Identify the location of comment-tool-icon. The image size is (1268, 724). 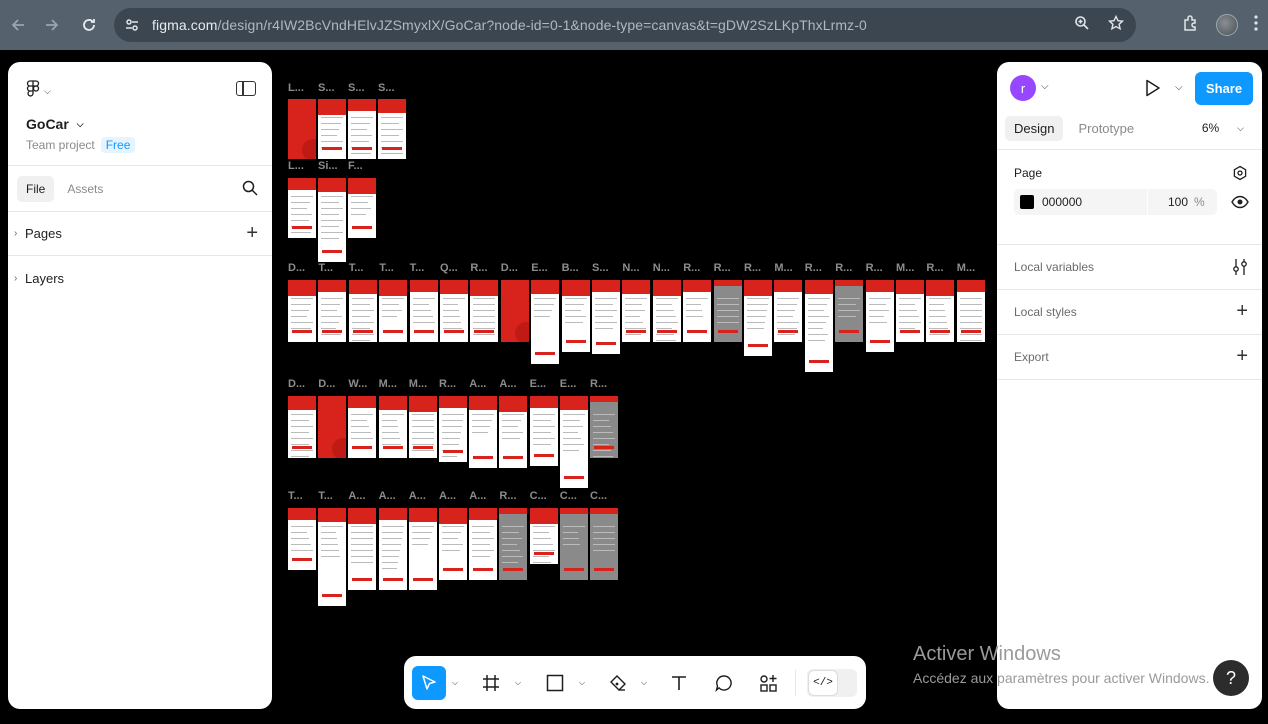
(724, 683).